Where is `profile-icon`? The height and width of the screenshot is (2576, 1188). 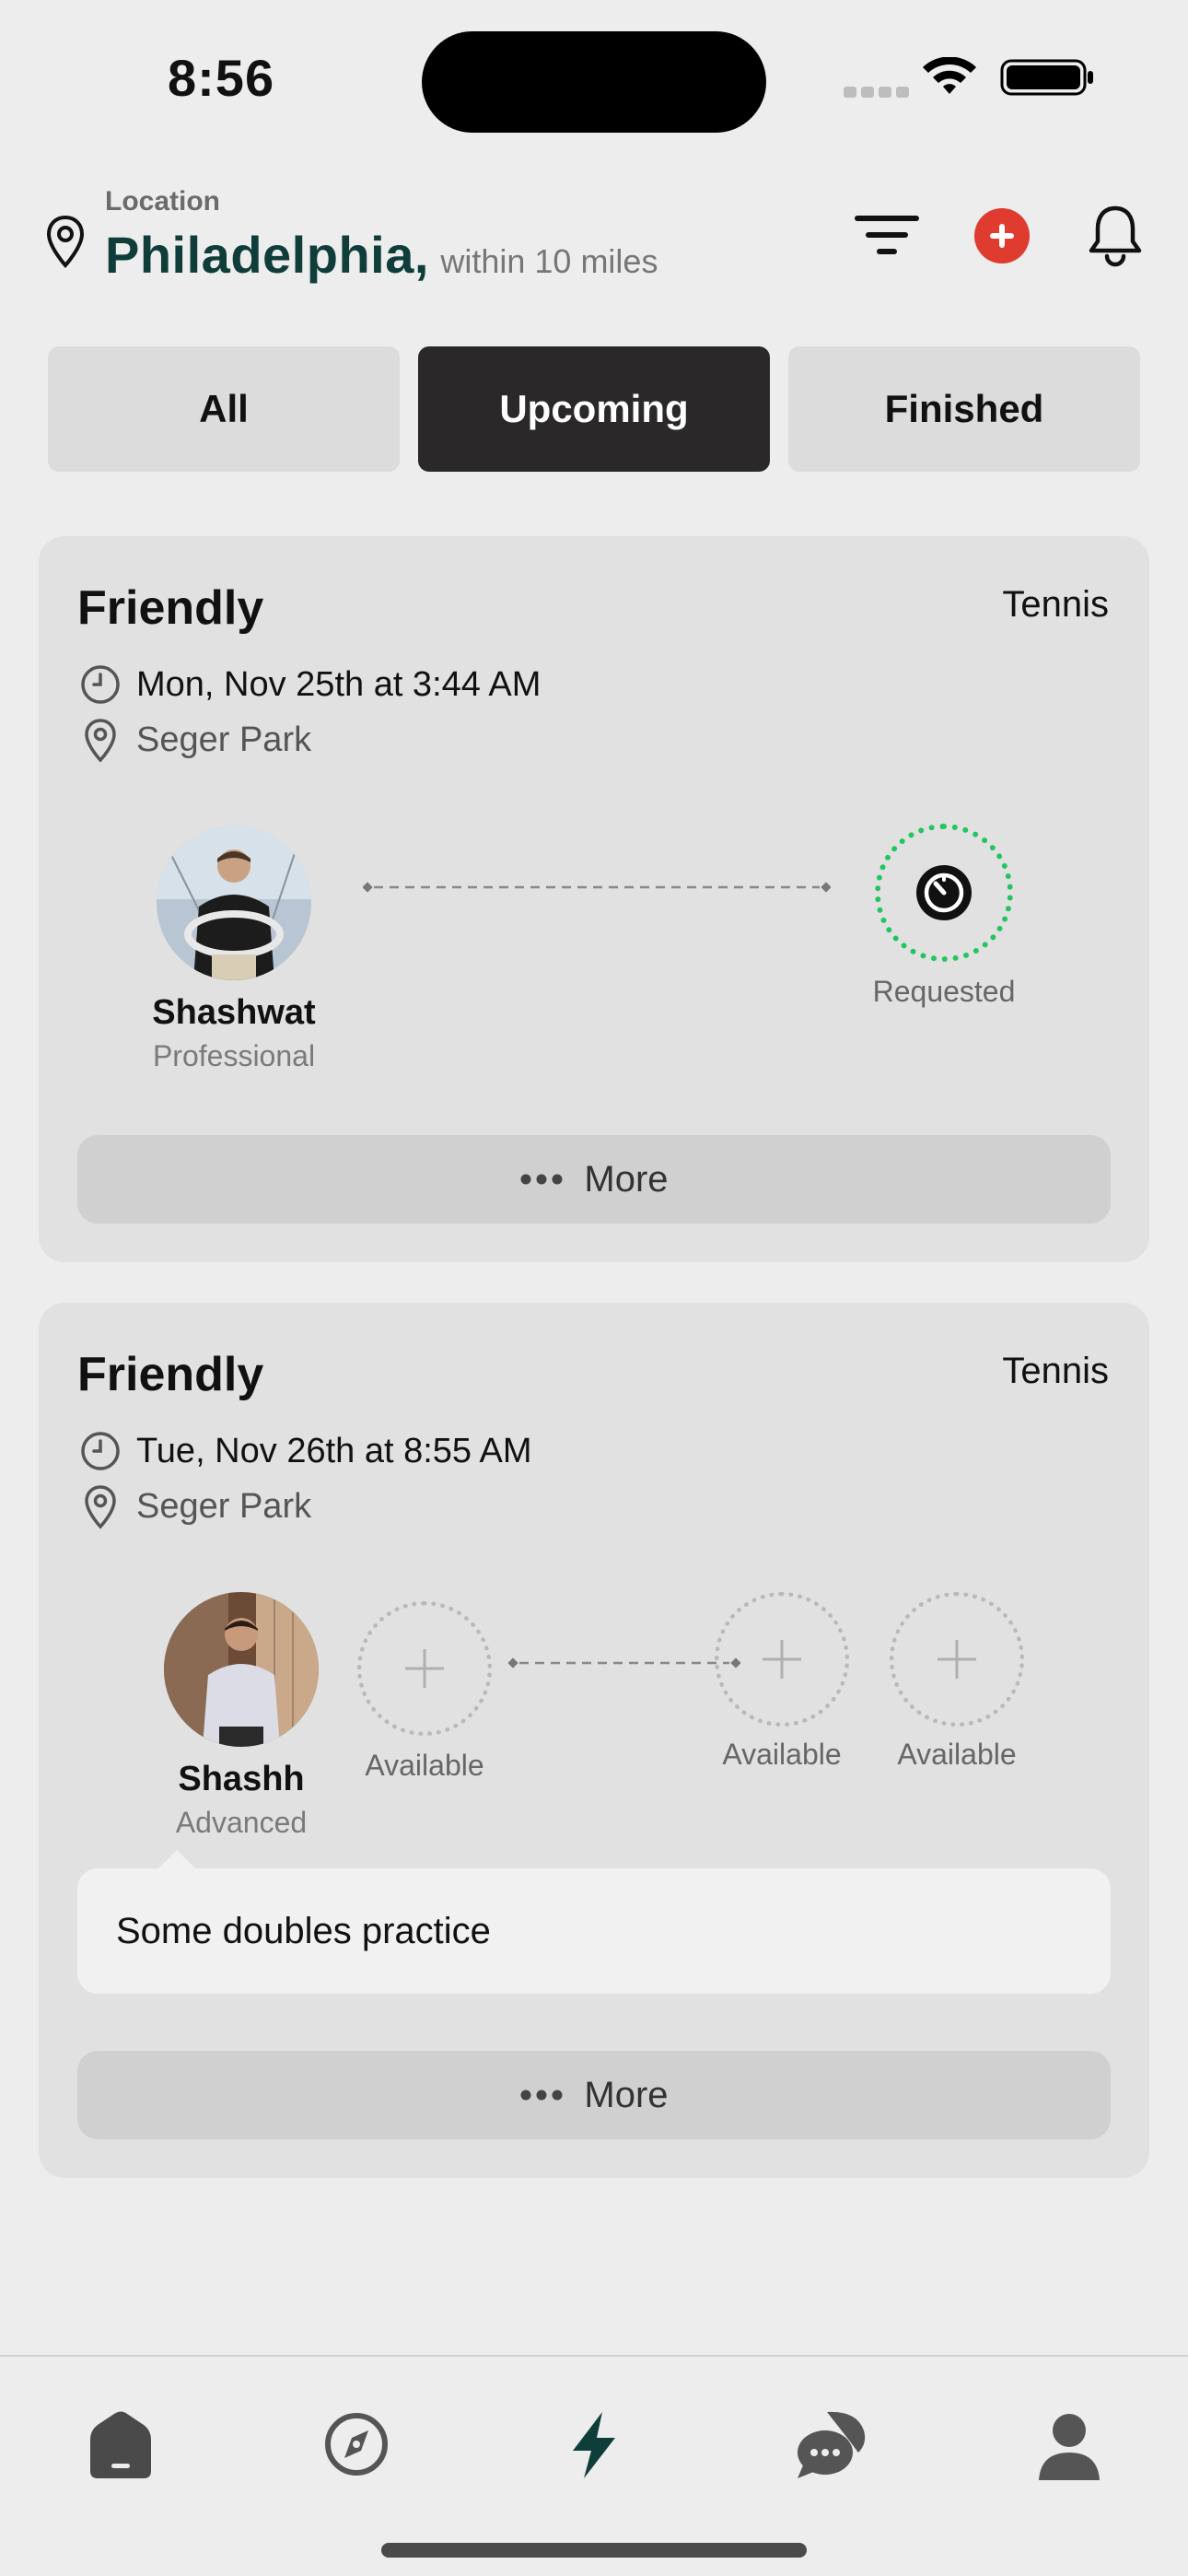 profile-icon is located at coordinates (1069, 2447).